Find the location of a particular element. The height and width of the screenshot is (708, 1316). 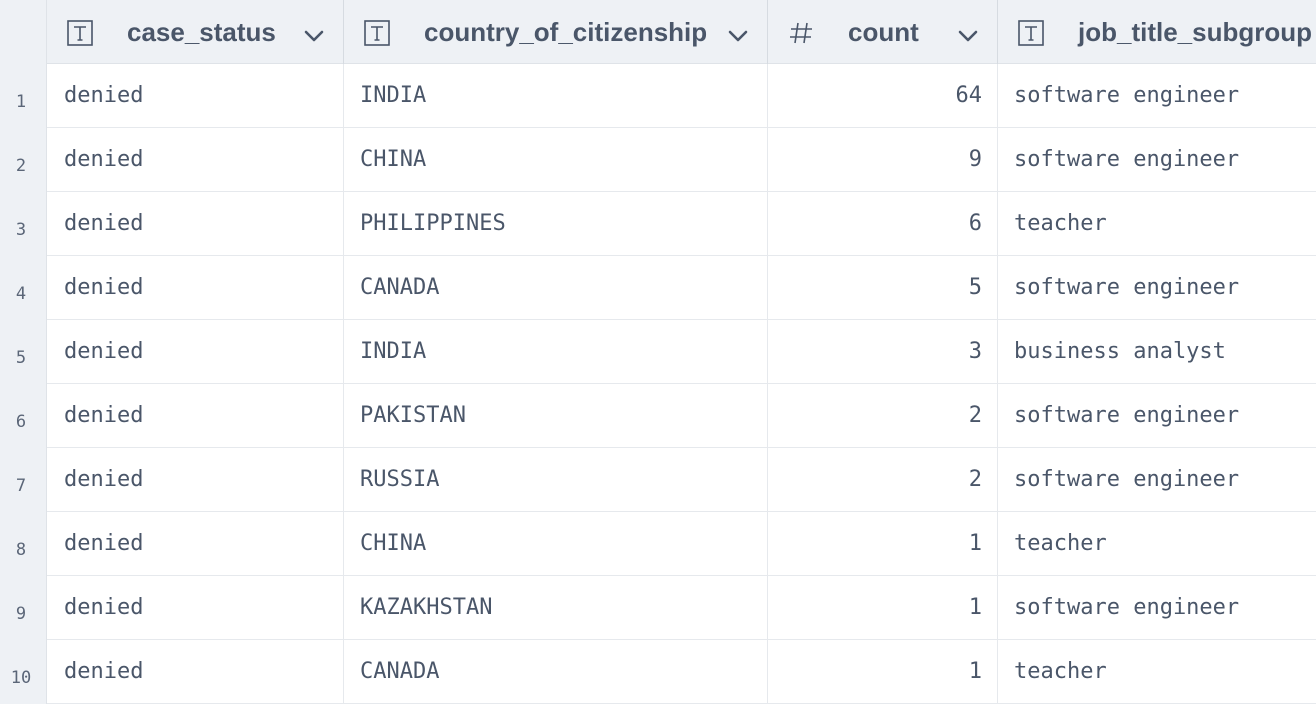

column-header-count: count is located at coordinates (883, 32).